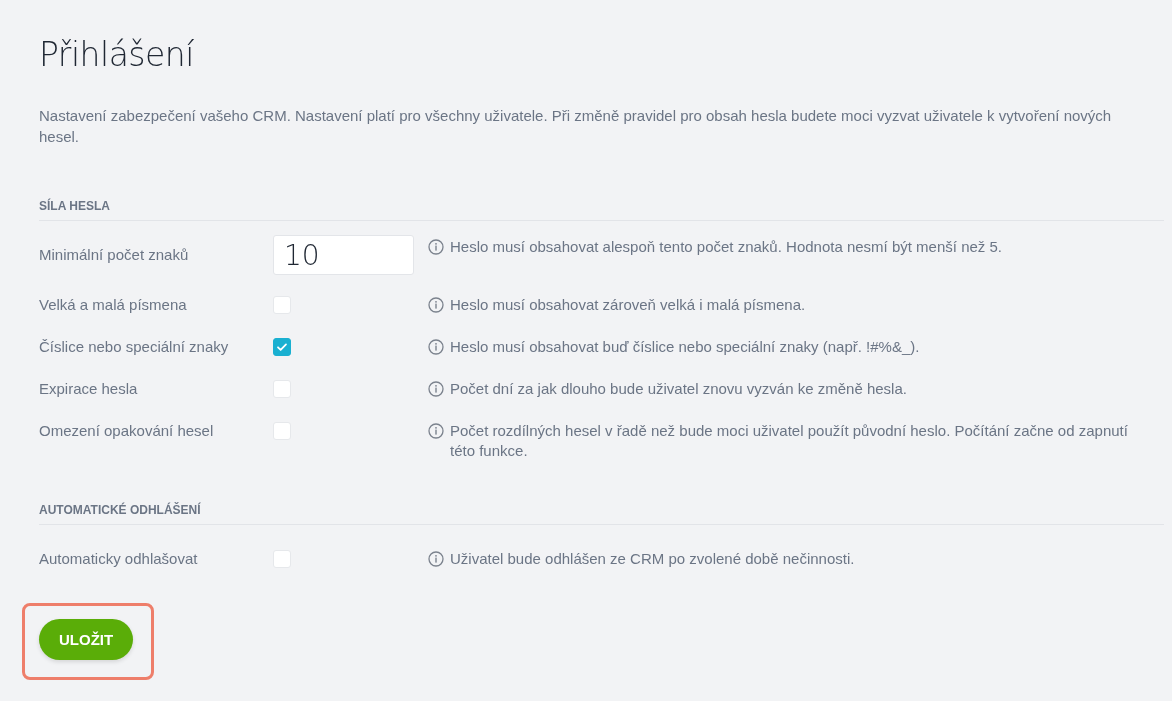  What do you see at coordinates (601, 210) in the screenshot?
I see `section-heading: SÍLA HESLA` at bounding box center [601, 210].